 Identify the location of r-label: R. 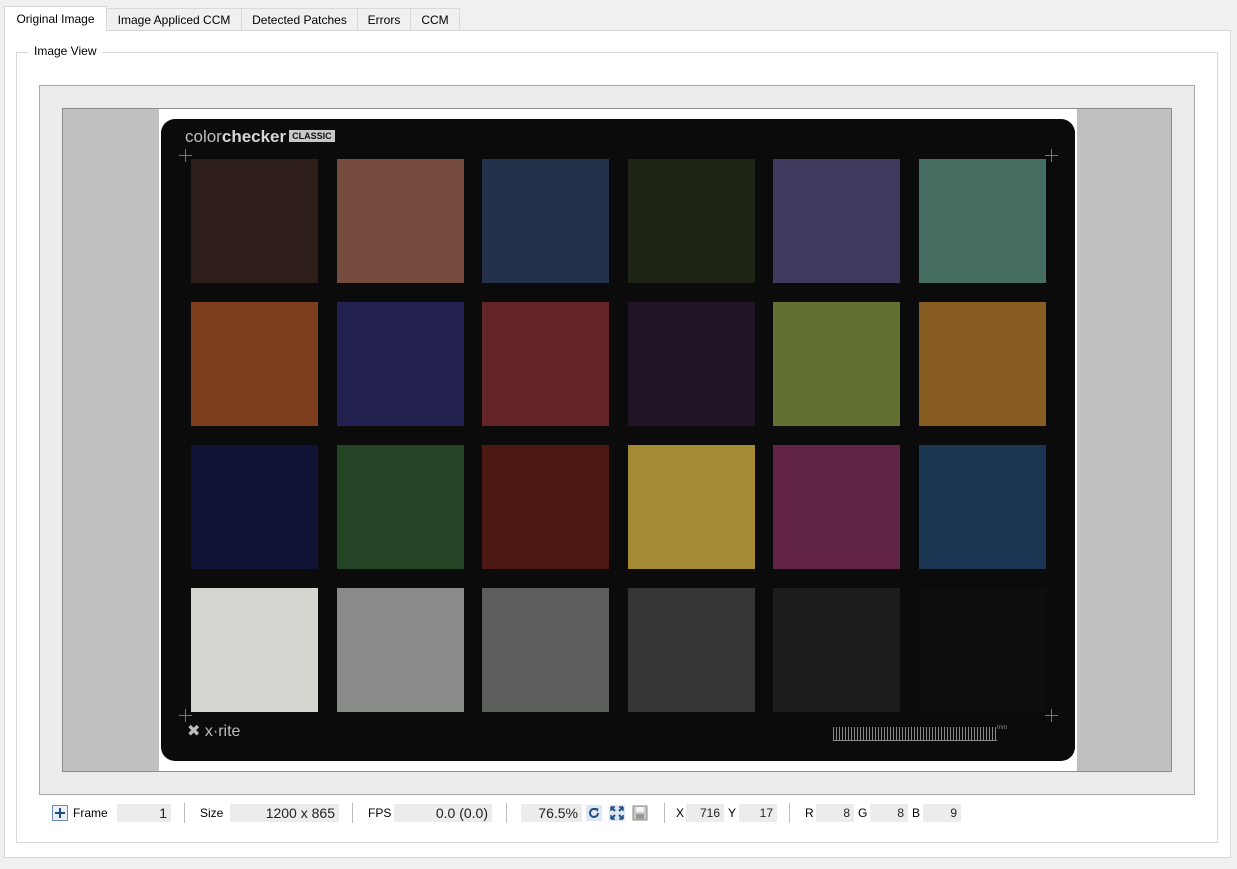
(809, 813).